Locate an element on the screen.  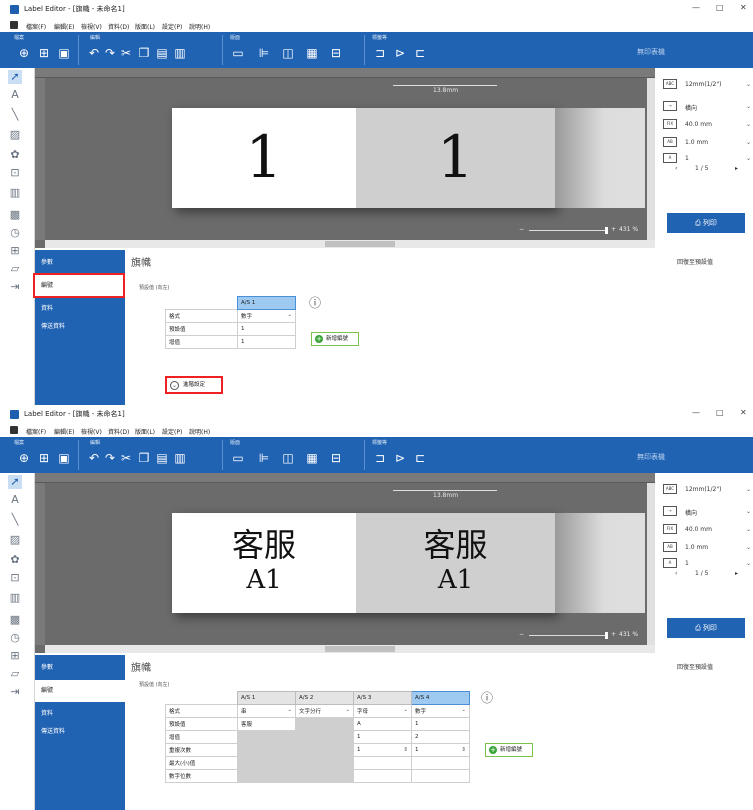
zoom-slider-handle is located at coordinates (606, 230).